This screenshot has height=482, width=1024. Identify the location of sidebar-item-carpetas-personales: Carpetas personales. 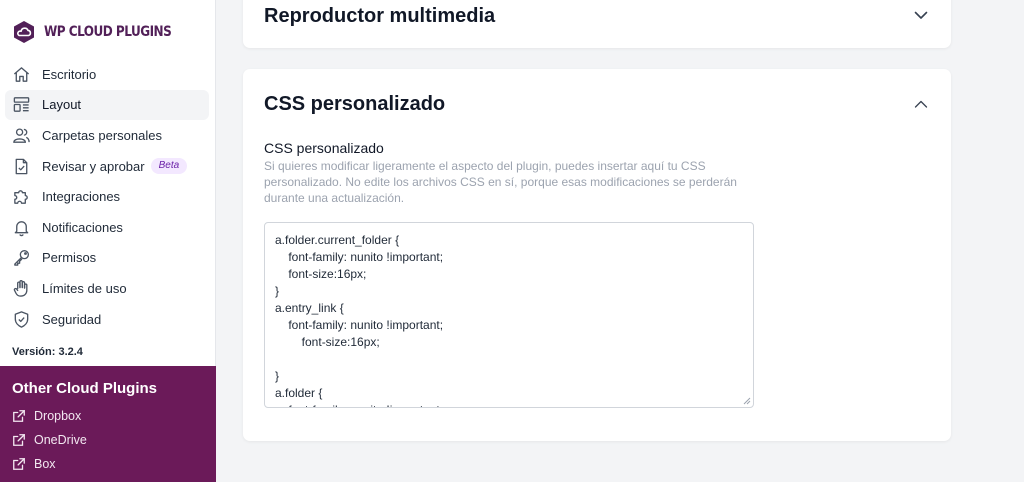
(107, 135).